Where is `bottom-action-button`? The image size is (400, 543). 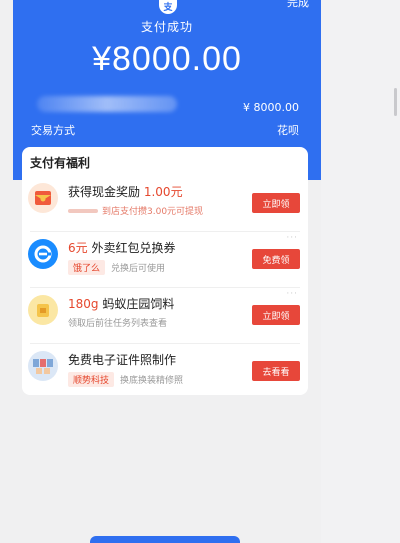 bottom-action-button is located at coordinates (165, 539).